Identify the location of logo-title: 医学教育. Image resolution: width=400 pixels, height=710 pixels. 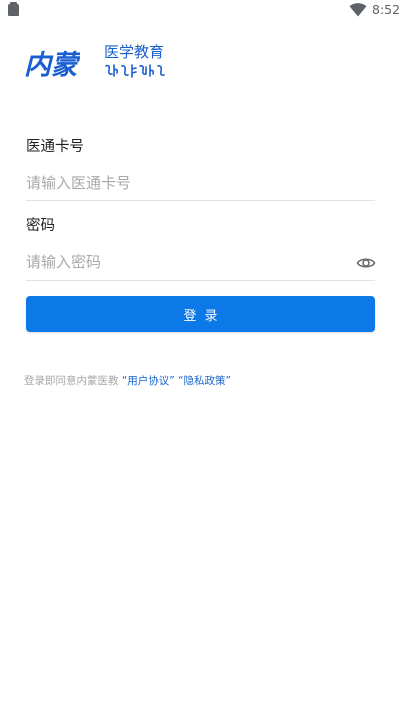
(134, 52).